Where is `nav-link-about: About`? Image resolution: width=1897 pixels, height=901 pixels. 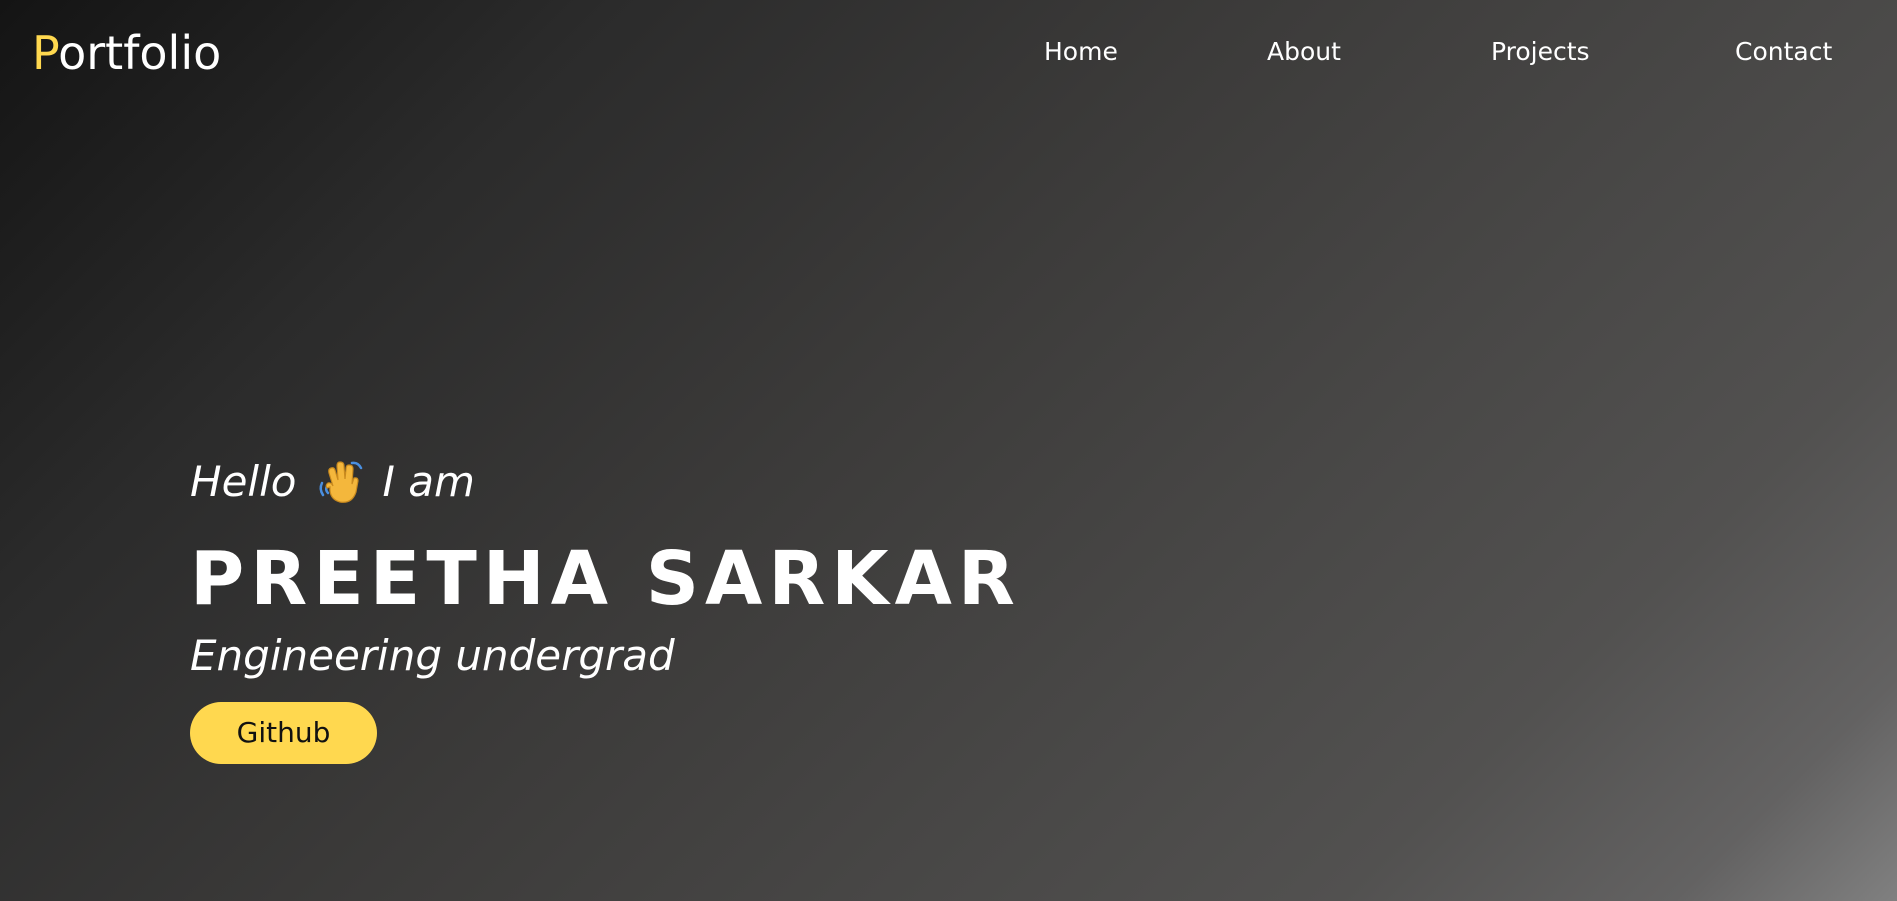 nav-link-about: About is located at coordinates (1304, 52).